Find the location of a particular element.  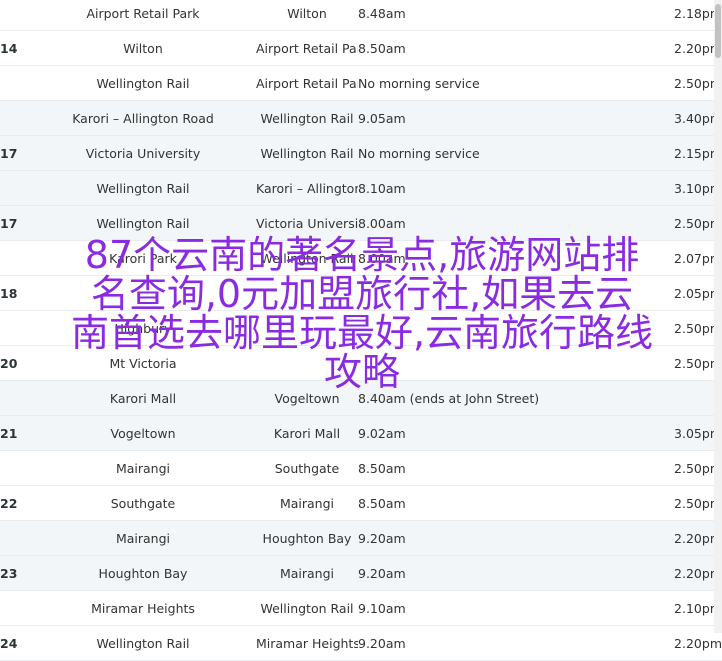

morning-departure-cell: No morning service is located at coordinates (508, 83).